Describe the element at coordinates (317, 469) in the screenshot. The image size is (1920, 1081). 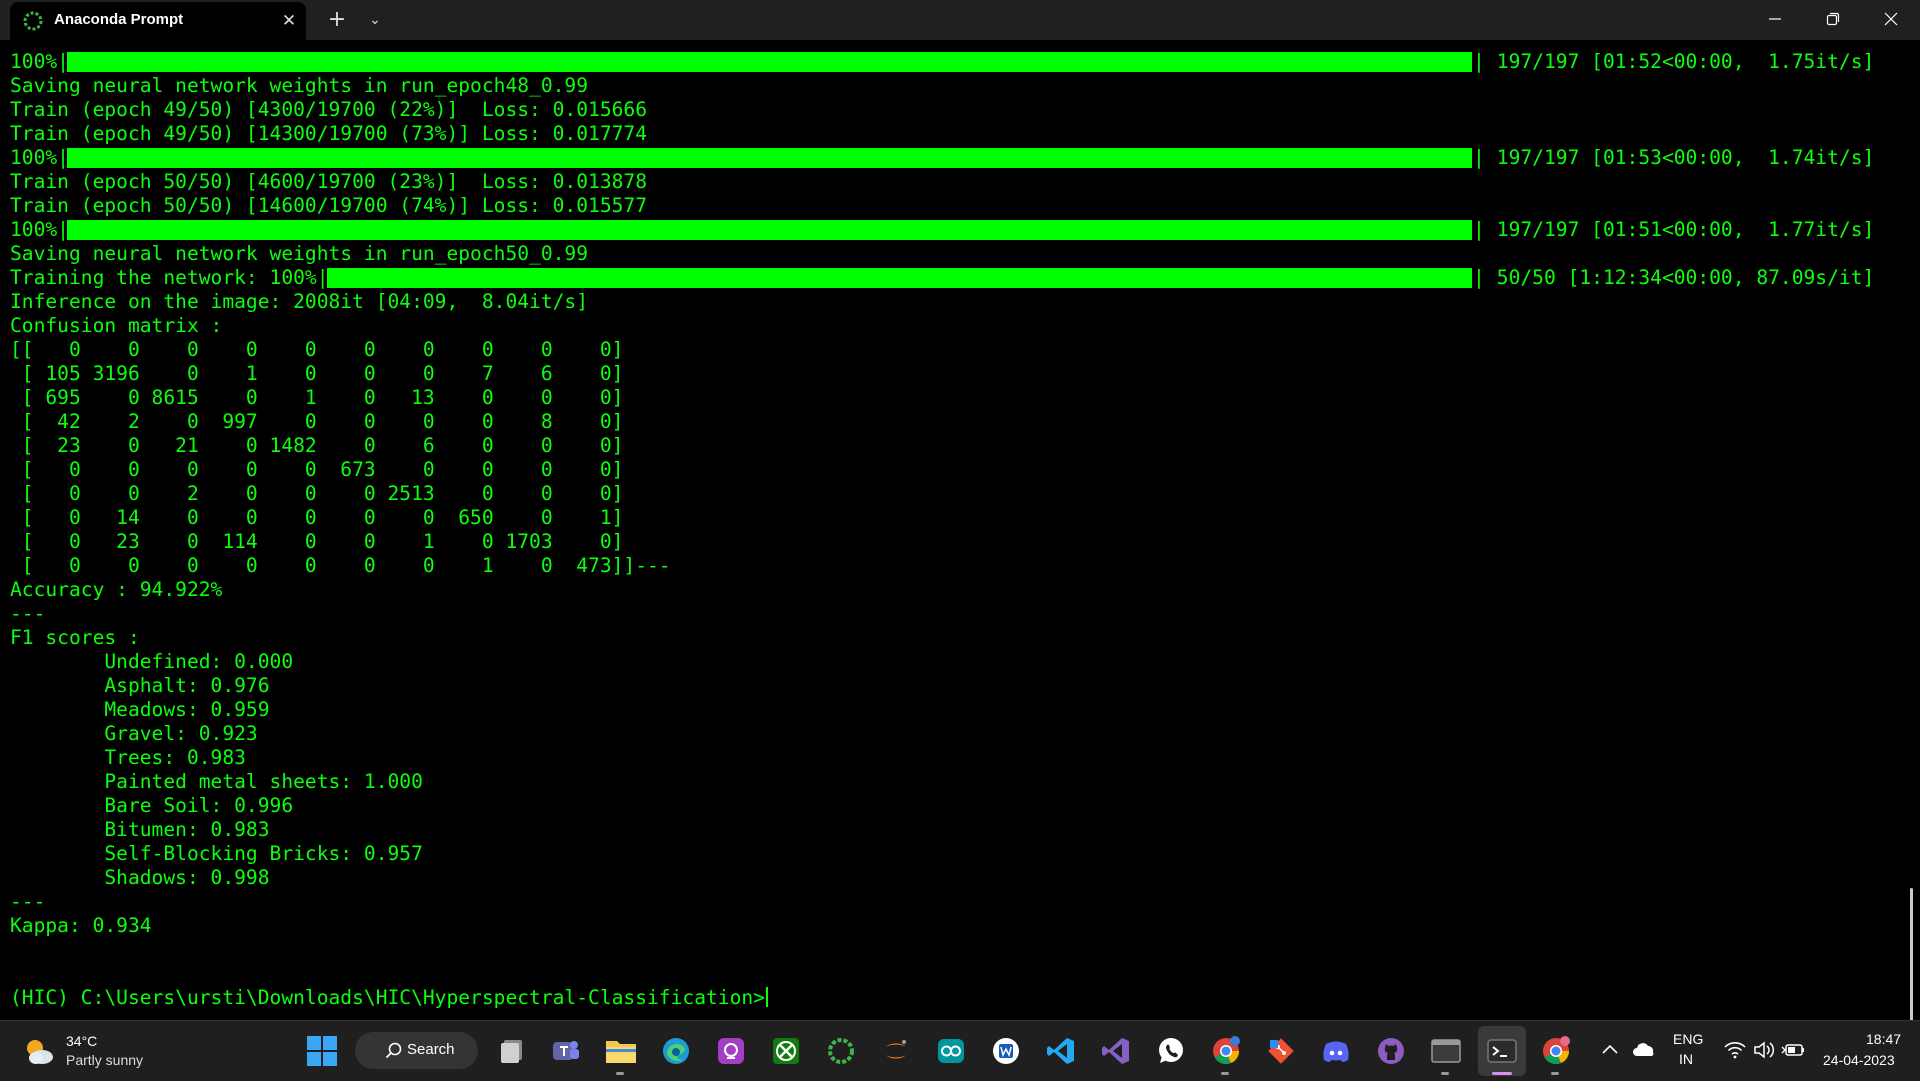
I see `output-line: [ 0 0 0 0 0 673 0 0 0 0]` at that location.